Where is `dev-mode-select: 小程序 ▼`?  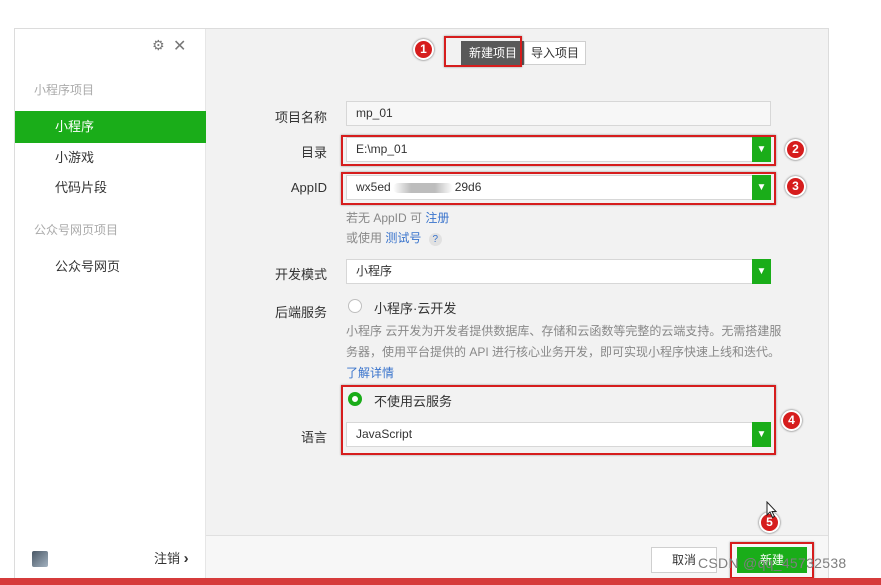 dev-mode-select: 小程序 ▼ is located at coordinates (558, 271).